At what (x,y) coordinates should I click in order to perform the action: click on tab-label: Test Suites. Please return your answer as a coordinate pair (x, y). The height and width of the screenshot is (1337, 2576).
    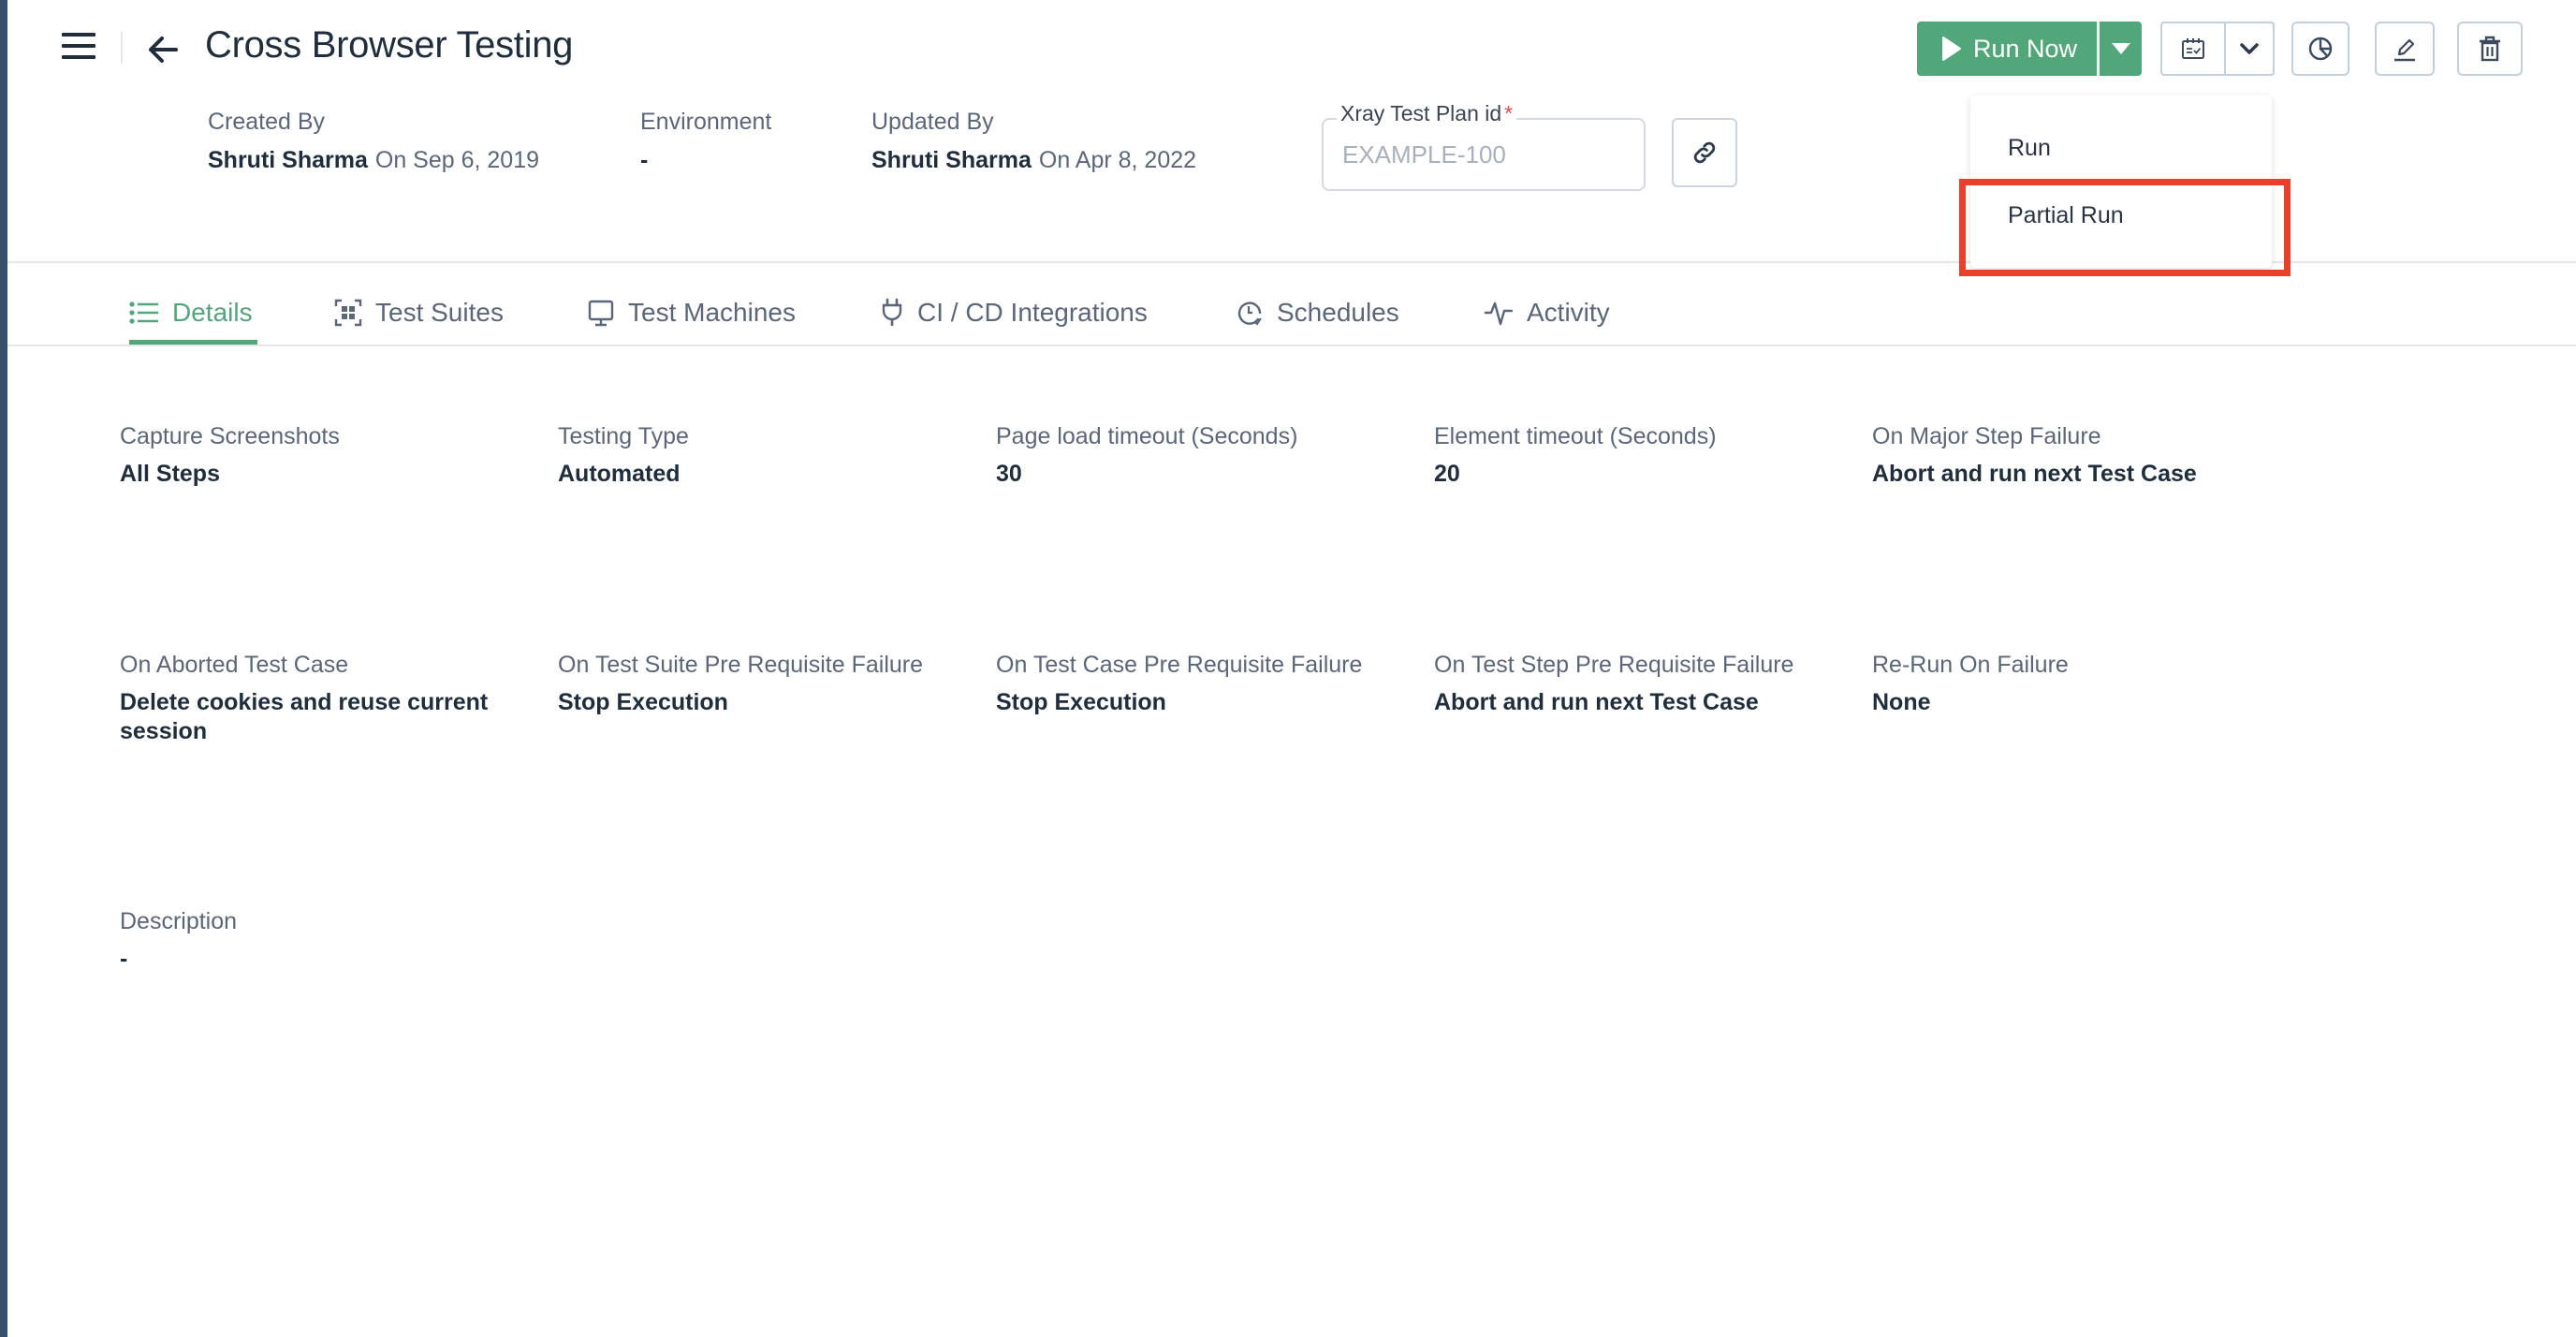
    Looking at the image, I should click on (439, 312).